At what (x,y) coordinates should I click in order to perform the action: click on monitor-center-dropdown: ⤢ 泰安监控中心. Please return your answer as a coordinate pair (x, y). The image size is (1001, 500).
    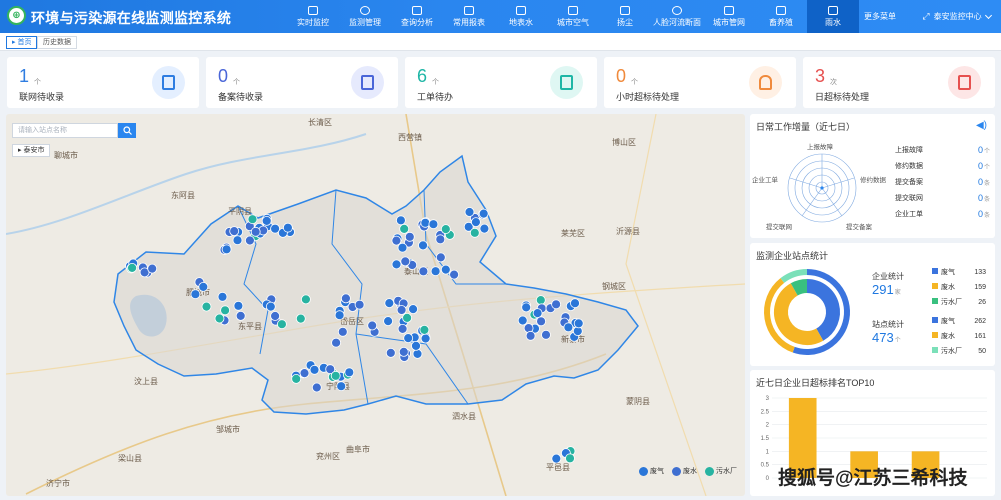
    Looking at the image, I should click on (956, 16).